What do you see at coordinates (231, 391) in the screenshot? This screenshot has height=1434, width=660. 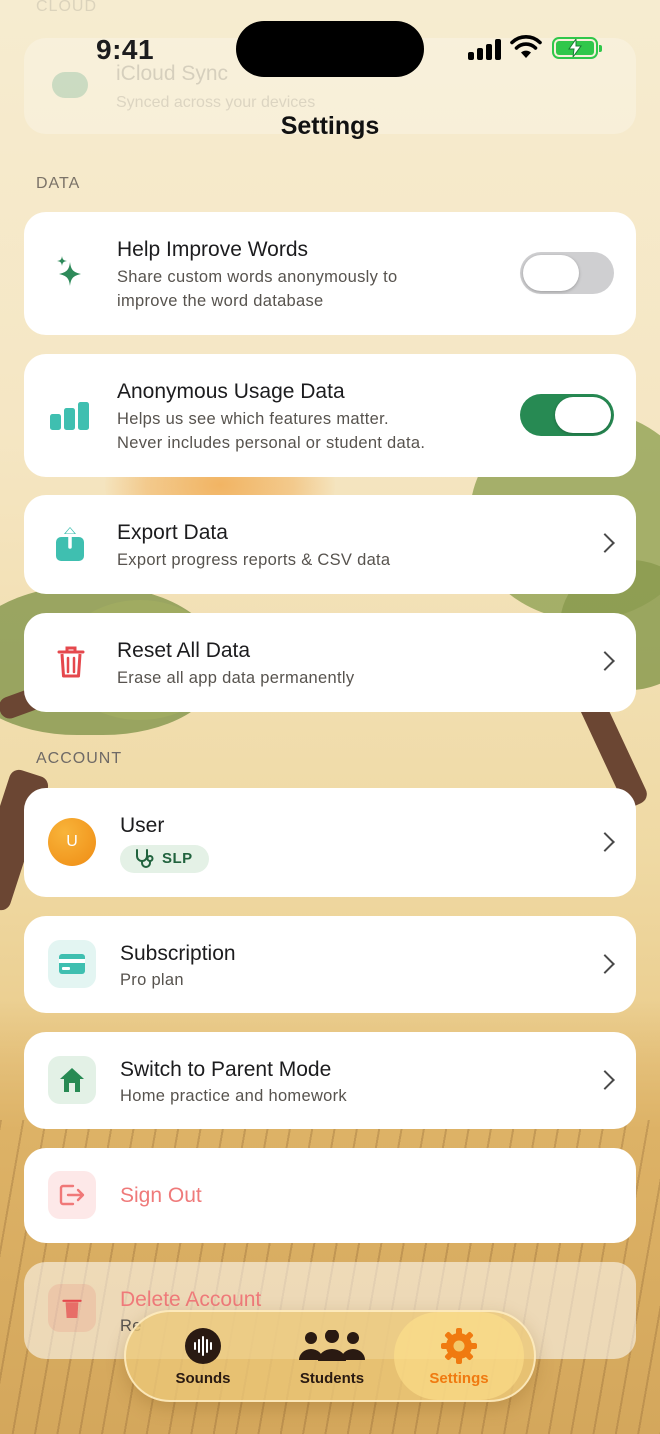 I see `anonymous-usage-data-title: Anonymous Usage Data` at bounding box center [231, 391].